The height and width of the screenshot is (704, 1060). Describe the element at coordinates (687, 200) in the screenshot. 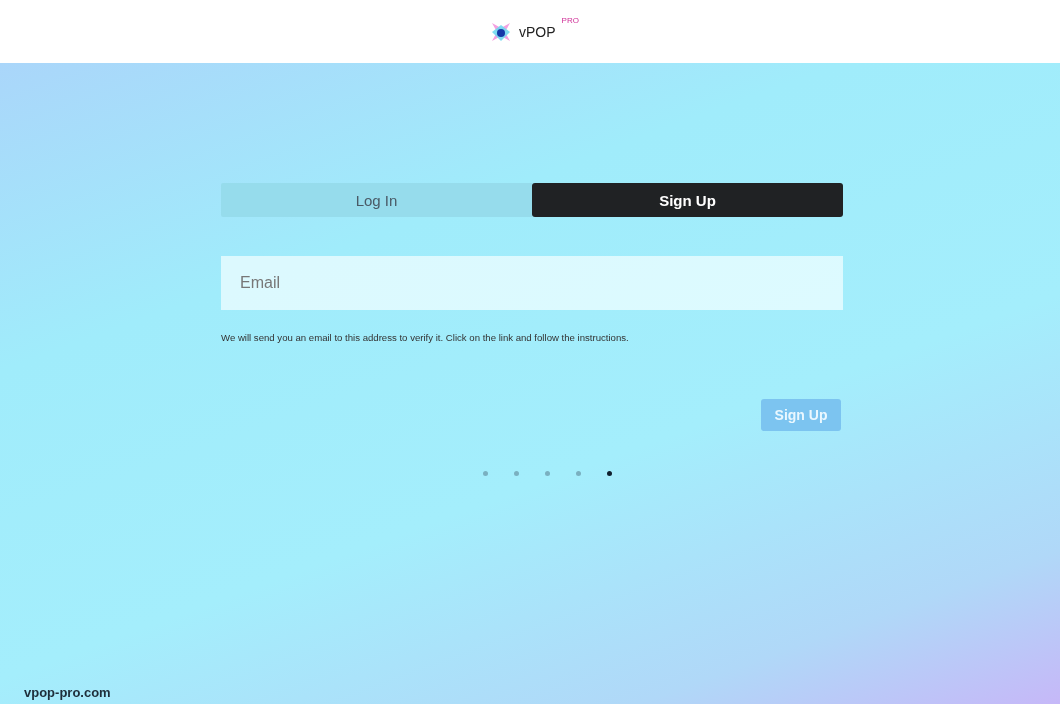

I see `auth-tab: Sign Up` at that location.